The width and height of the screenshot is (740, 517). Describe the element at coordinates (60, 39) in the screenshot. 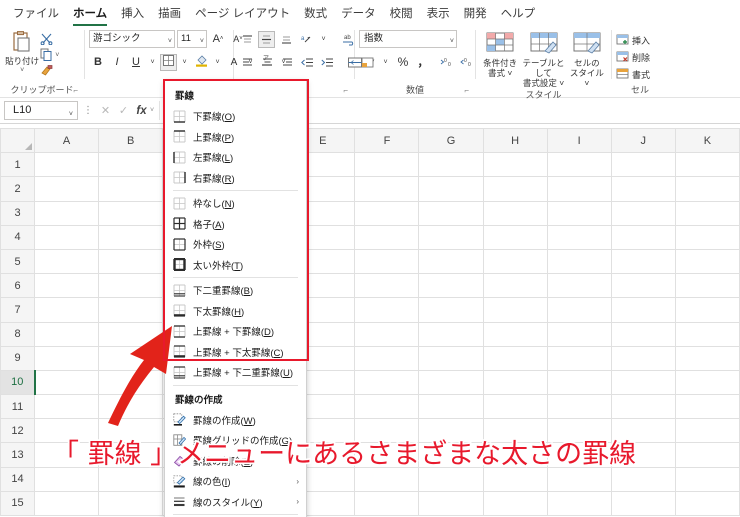

I see `cut-button` at that location.